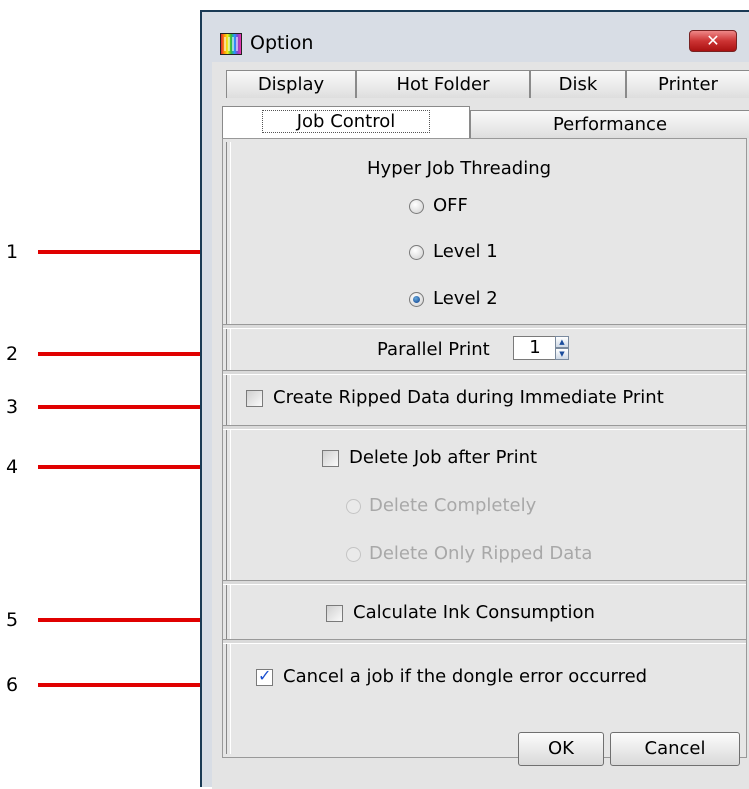 The image size is (749, 789). What do you see at coordinates (231, 44) in the screenshot?
I see `app-icon` at bounding box center [231, 44].